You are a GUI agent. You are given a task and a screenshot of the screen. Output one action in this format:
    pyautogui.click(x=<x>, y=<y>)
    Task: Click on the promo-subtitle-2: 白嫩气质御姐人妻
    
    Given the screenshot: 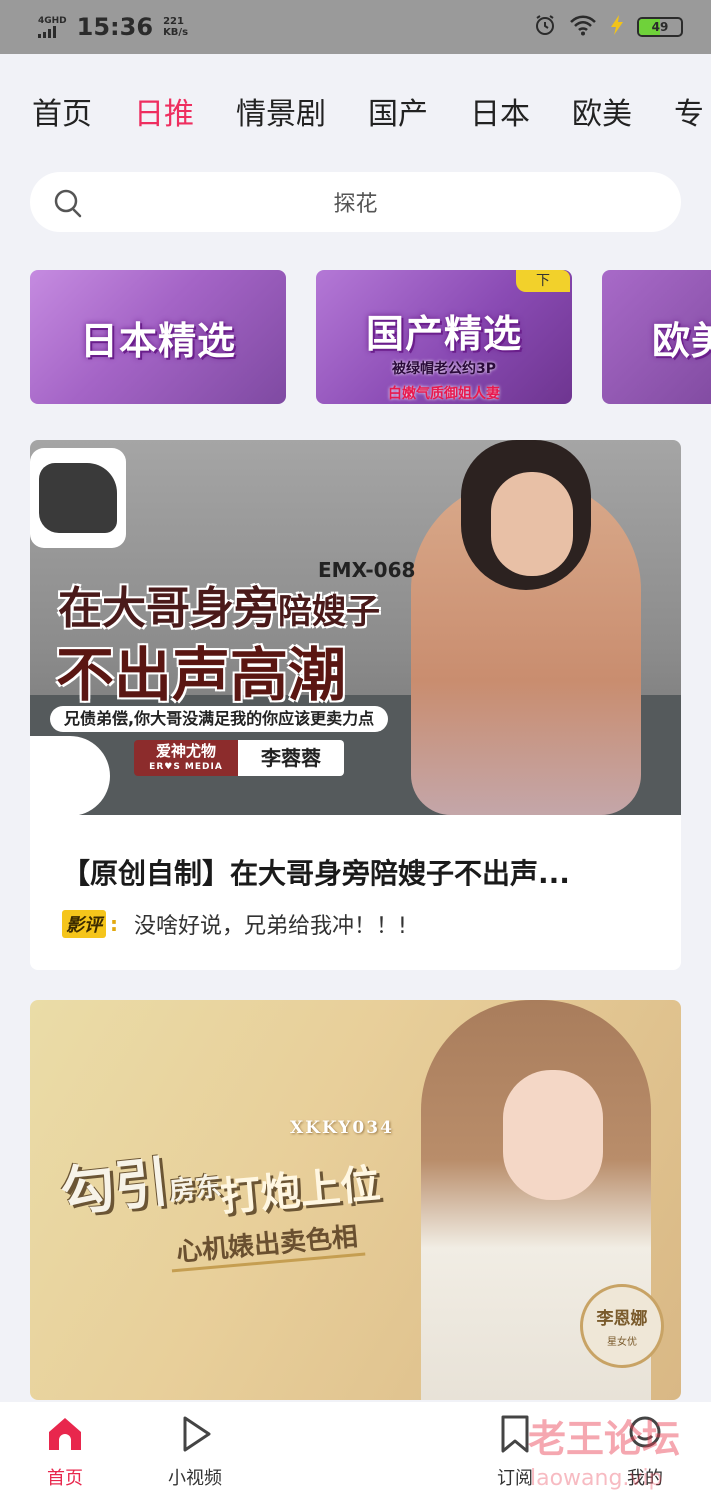 What is the action you would take?
    pyautogui.click(x=444, y=394)
    